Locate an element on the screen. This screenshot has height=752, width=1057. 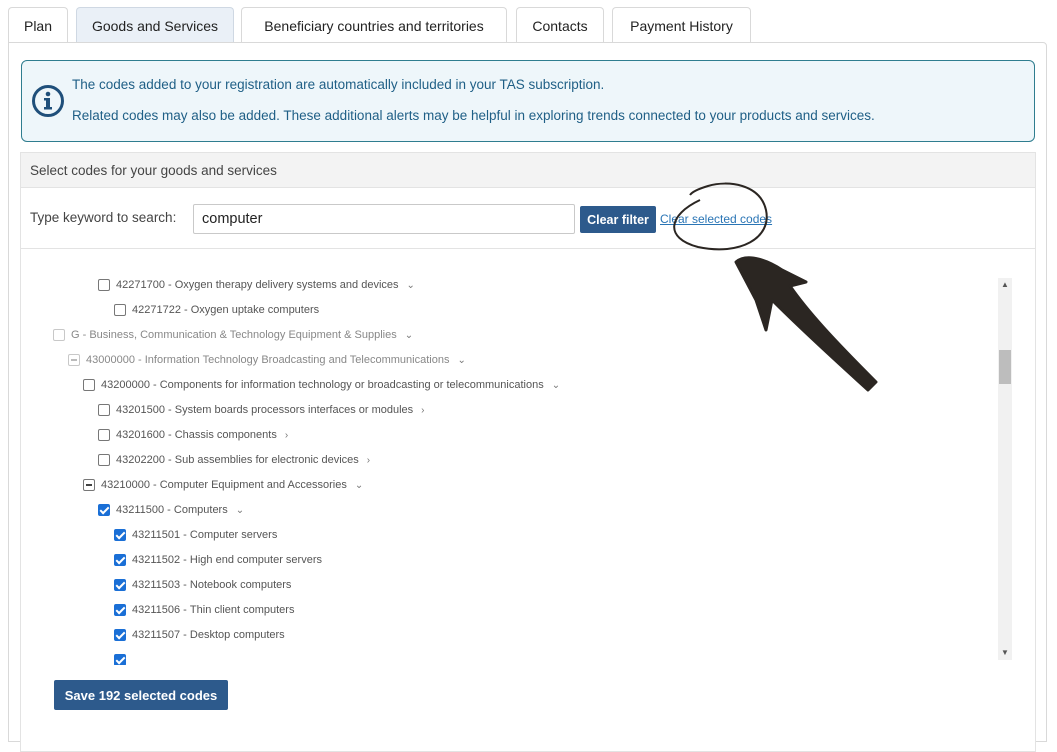
tab-label: Contacts is located at coordinates (560, 25).